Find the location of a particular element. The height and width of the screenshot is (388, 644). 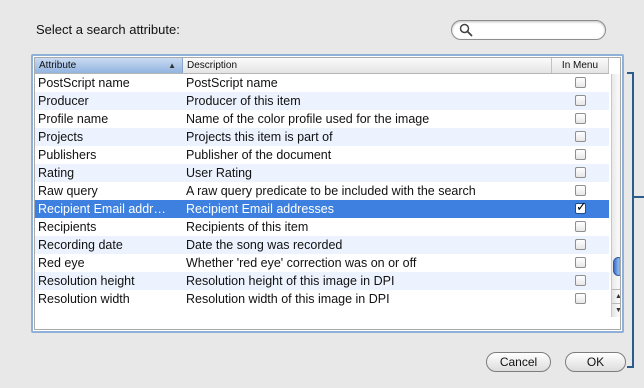

cancel-button: Cancel is located at coordinates (518, 362).